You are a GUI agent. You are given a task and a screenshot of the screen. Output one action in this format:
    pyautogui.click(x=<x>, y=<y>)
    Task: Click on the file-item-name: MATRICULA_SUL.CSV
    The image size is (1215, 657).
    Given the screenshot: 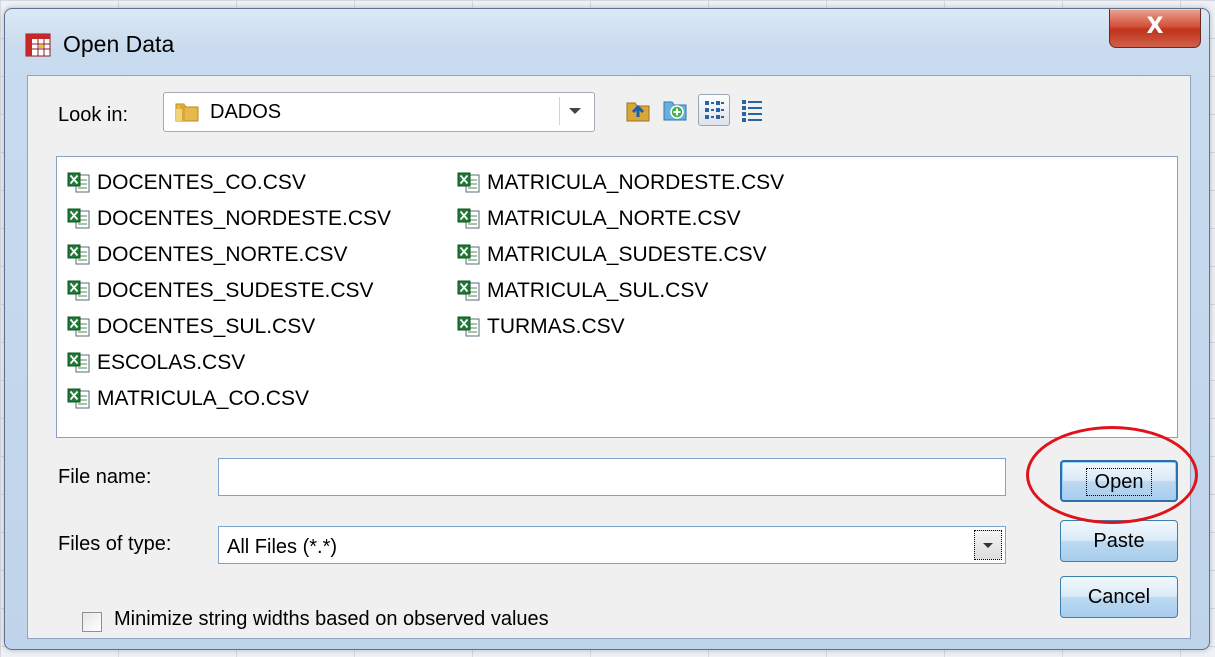 What is the action you would take?
    pyautogui.click(x=598, y=290)
    